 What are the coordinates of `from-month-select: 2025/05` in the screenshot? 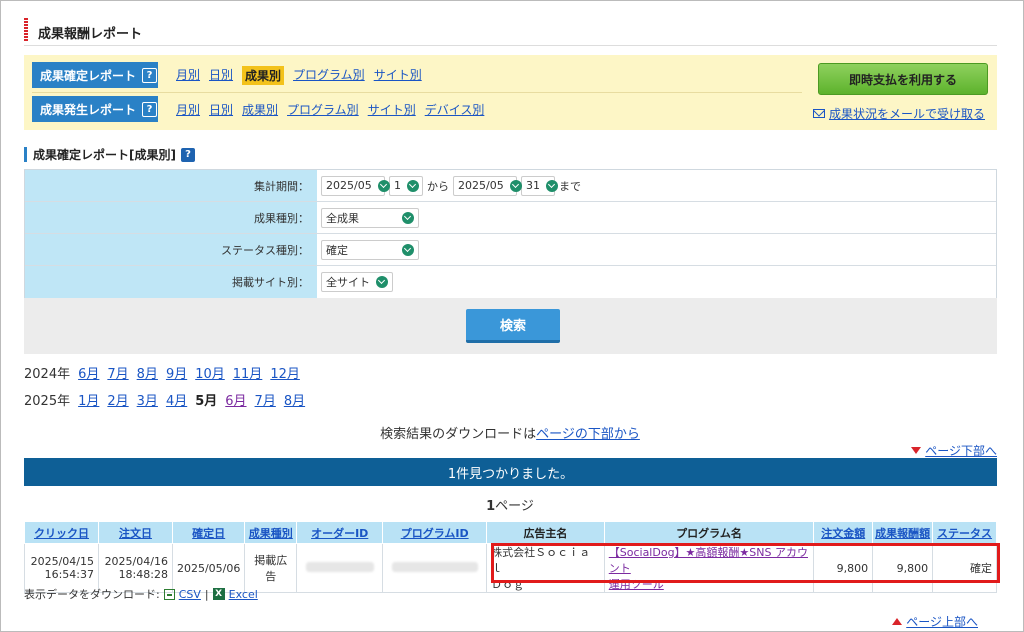 It's located at (355, 185).